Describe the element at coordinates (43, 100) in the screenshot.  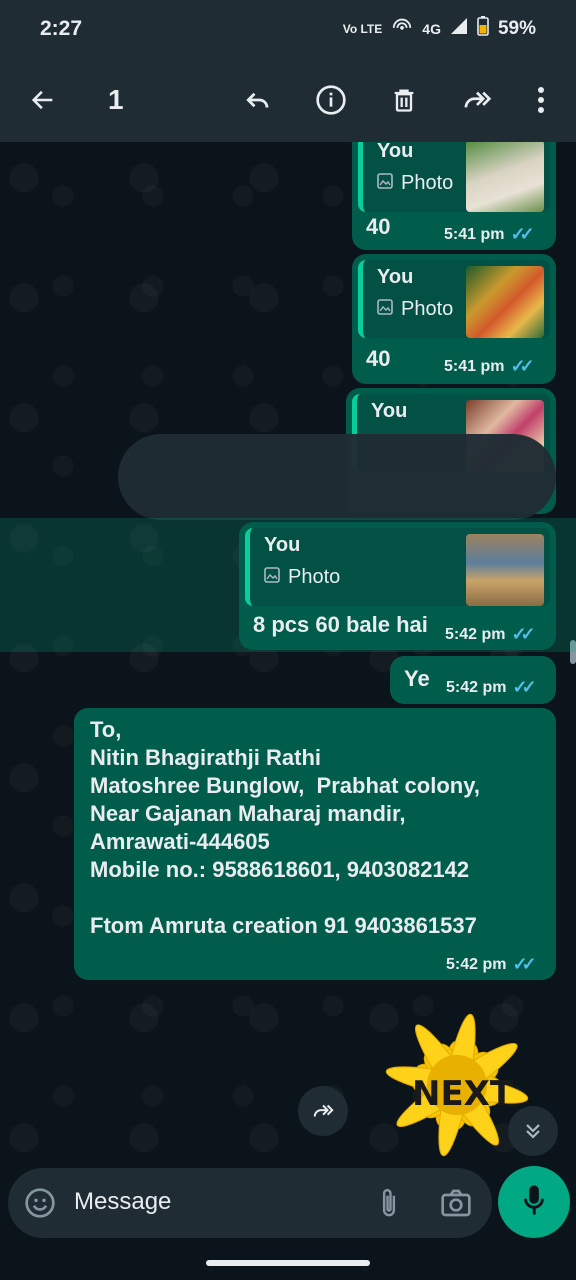
I see `back-arrow-icon` at that location.